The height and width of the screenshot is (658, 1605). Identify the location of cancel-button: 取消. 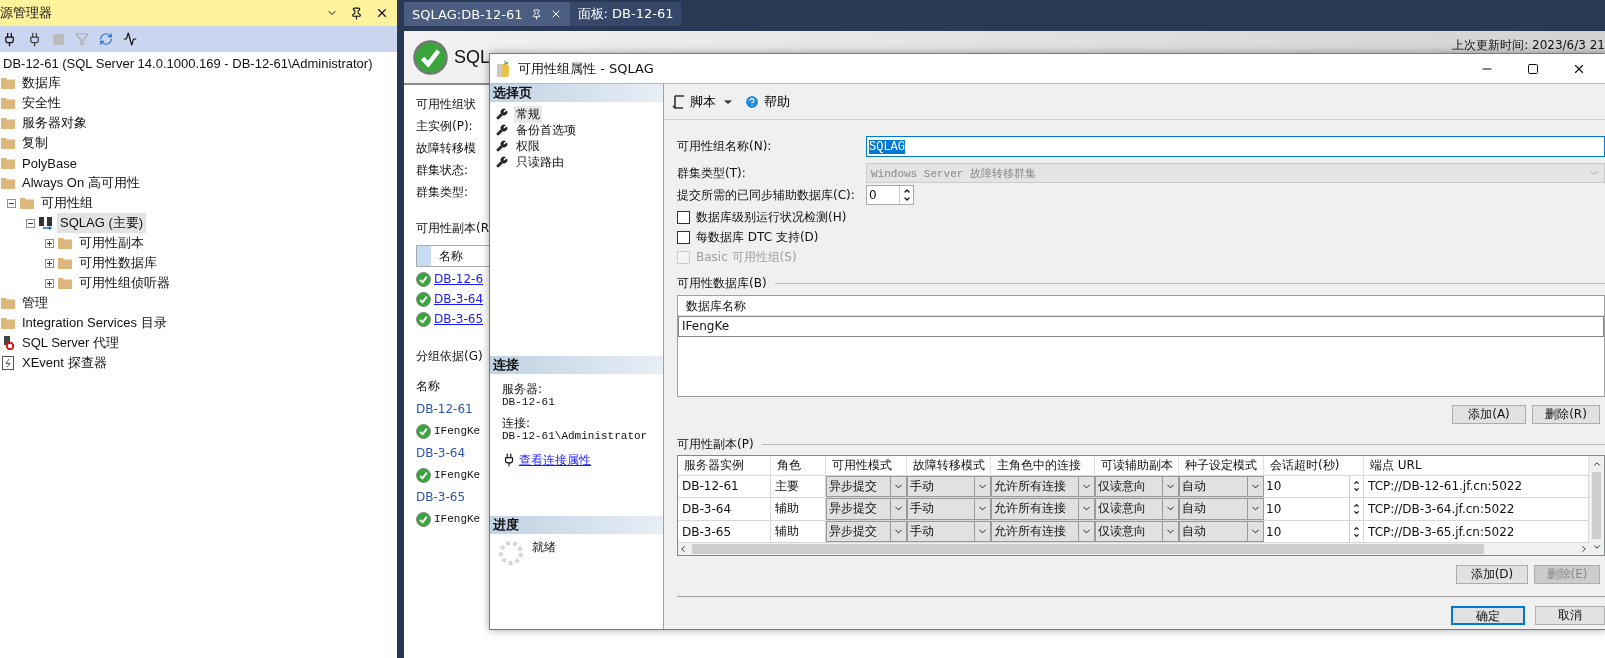
(1570, 615).